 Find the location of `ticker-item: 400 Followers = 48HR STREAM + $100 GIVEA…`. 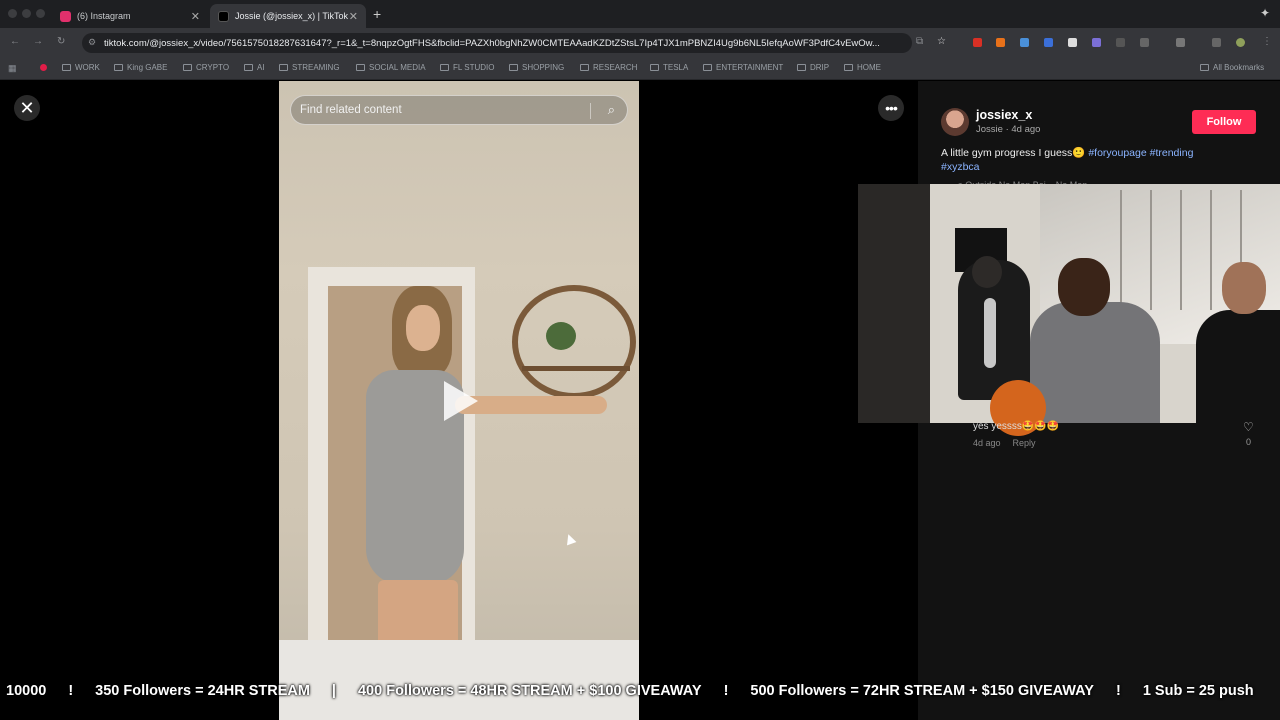

ticker-item: 400 Followers = 48HR STREAM + $100 GIVEA… is located at coordinates (529, 691).